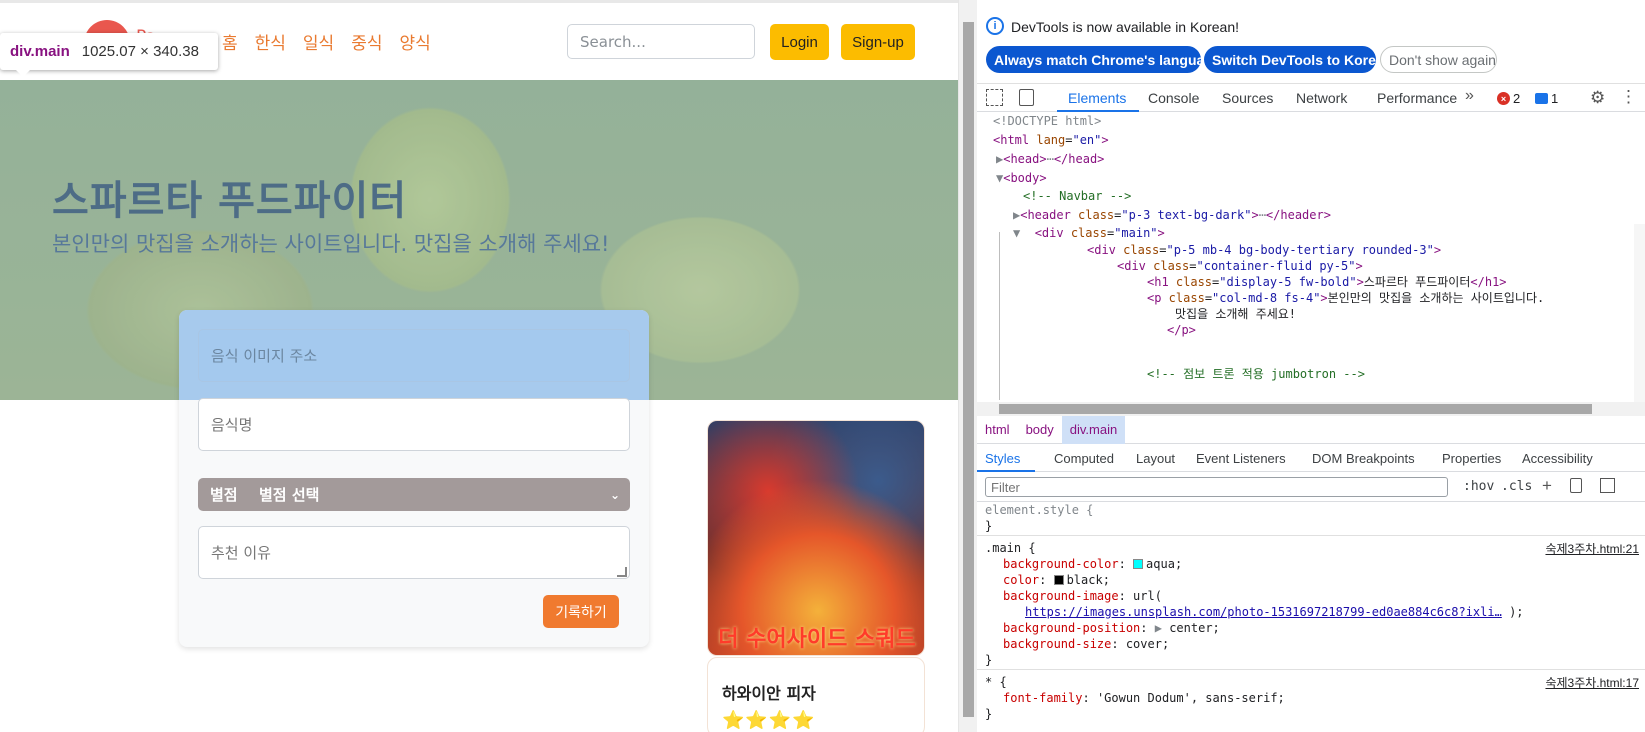  I want to click on element-picker-icon, so click(994, 97).